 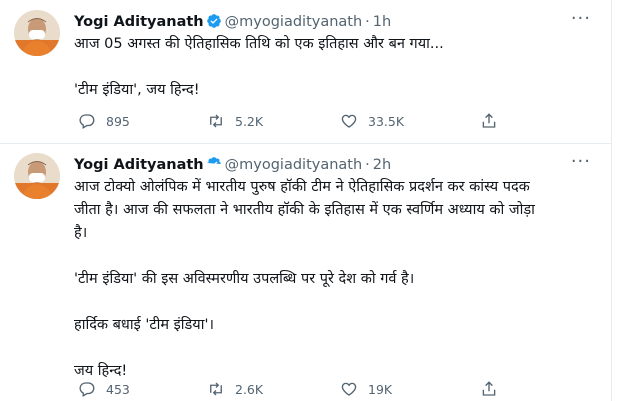 I want to click on retweet-button: 2.6K, so click(x=235, y=389).